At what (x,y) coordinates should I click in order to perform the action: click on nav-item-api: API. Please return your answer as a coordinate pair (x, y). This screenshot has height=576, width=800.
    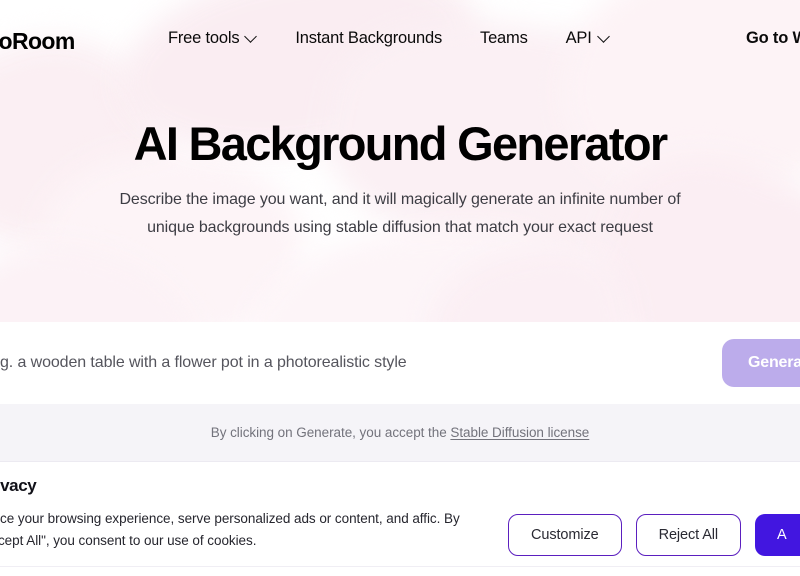
    Looking at the image, I should click on (588, 38).